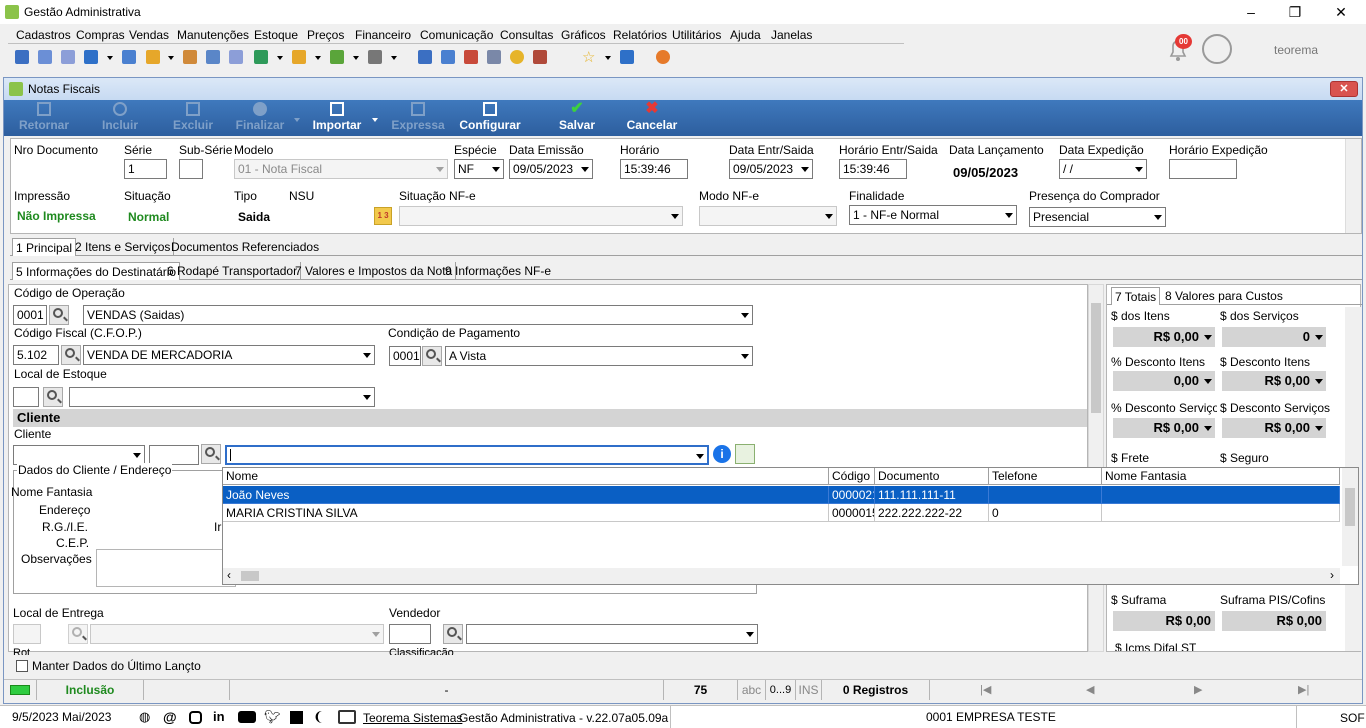  What do you see at coordinates (425, 57) in the screenshot?
I see `report-icon` at bounding box center [425, 57].